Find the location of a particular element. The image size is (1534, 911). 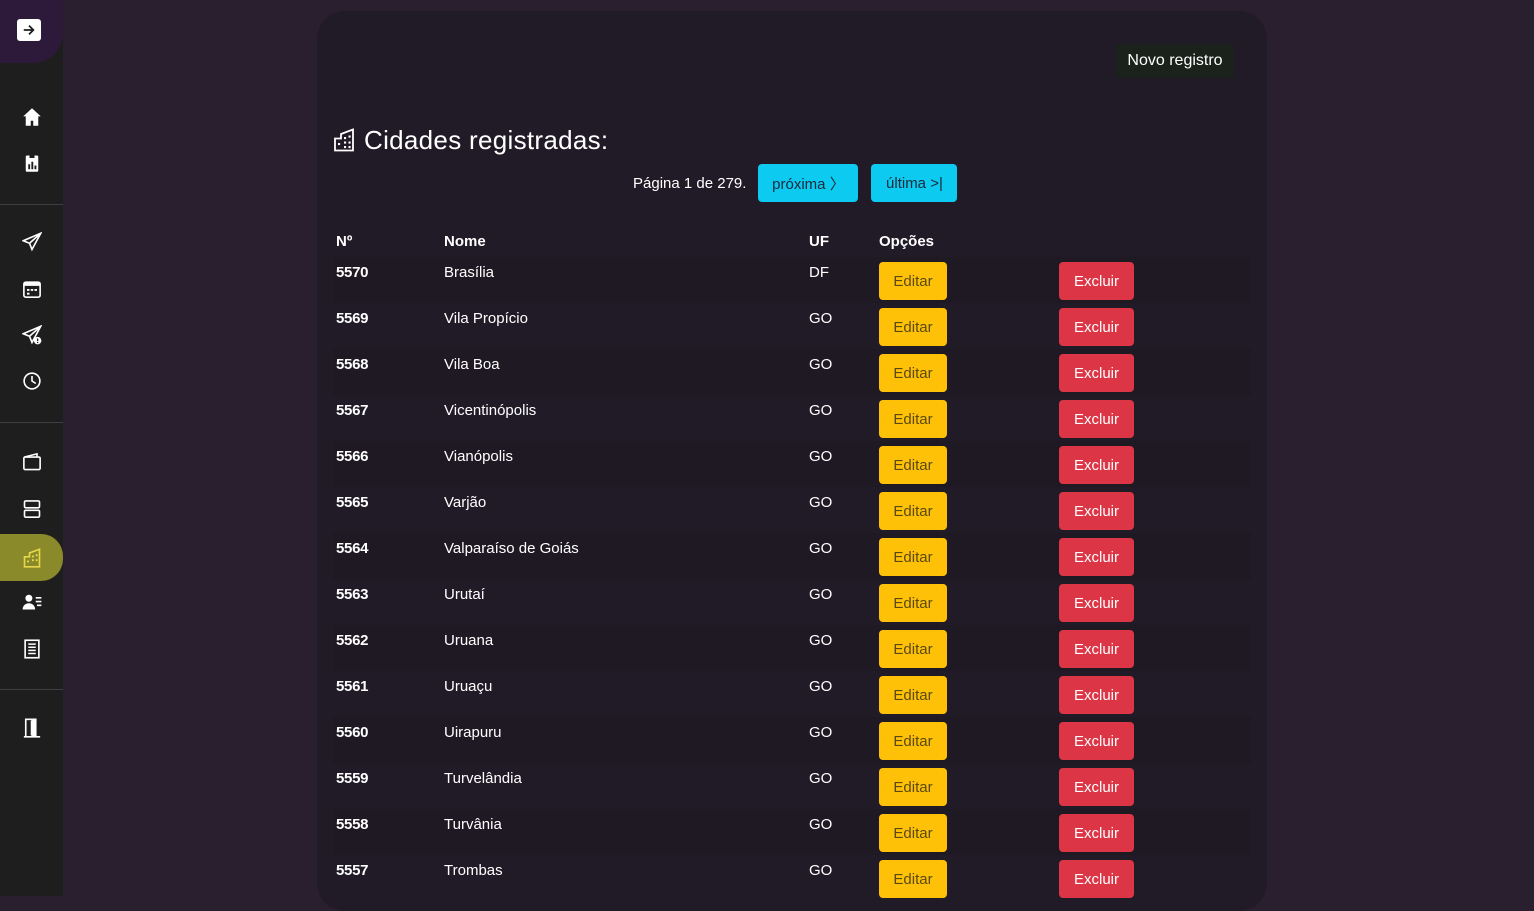

sidebar is located at coordinates (31, 448).